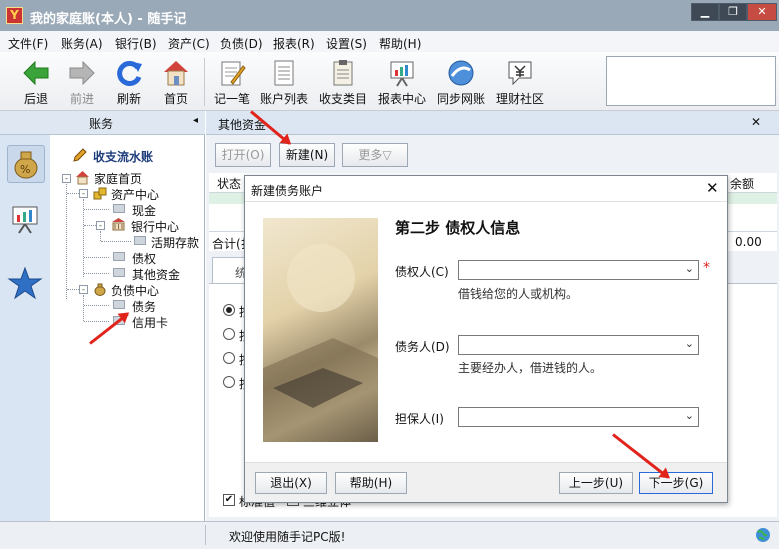 This screenshot has height=549, width=779. I want to click on sidebar-accounts-tab: %, so click(26, 164).